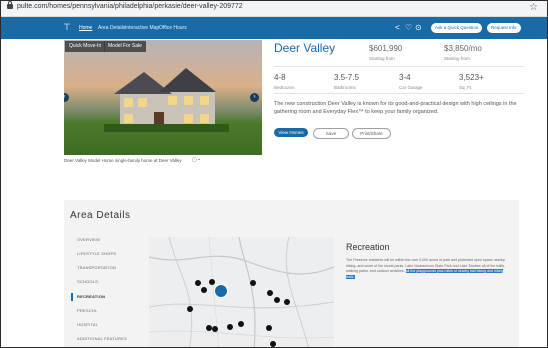 This screenshot has height=348, width=548. Describe the element at coordinates (85, 28) in the screenshot. I see `nav-item-home: Home` at that location.